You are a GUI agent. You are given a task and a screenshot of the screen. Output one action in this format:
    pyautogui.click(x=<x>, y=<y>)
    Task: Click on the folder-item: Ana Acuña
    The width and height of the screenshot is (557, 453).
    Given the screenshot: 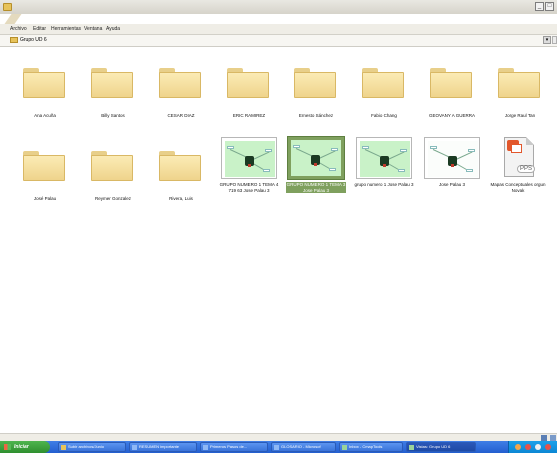 What is the action you would take?
    pyautogui.click(x=45, y=98)
    